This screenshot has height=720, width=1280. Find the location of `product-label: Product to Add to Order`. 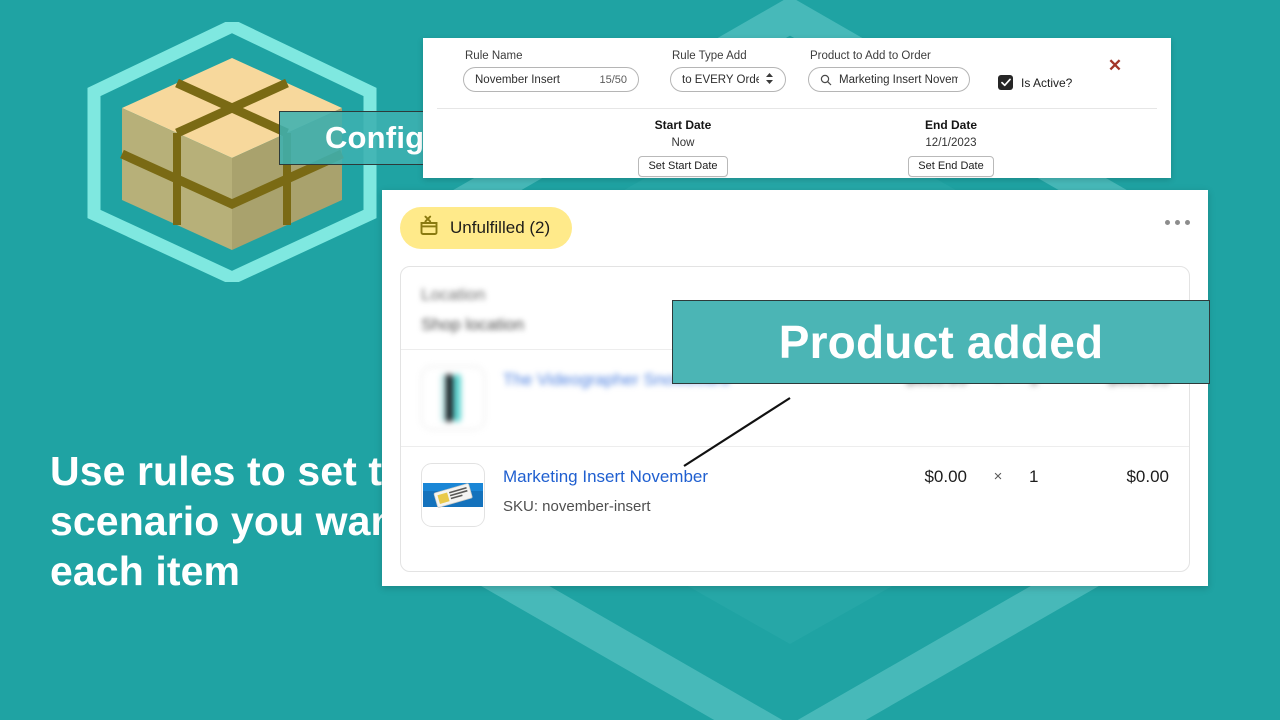

product-label: Product to Add to Order is located at coordinates (870, 56).